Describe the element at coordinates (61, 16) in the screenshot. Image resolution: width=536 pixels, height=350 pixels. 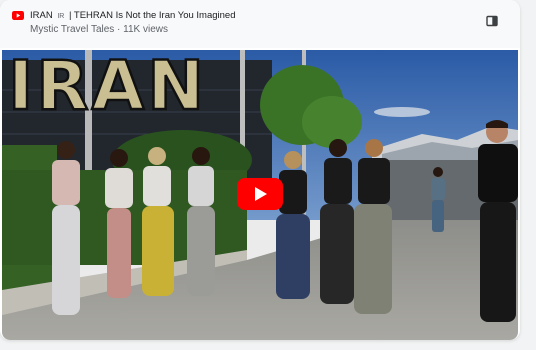
I see `title-flag-tag: IR` at that location.